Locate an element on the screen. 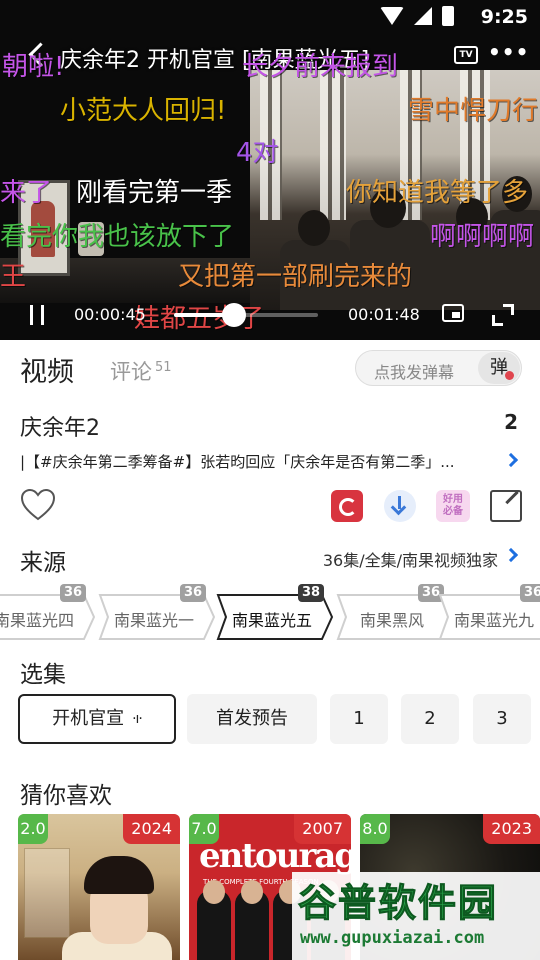 The image size is (540, 960). danmaku-comment: 朝啦! is located at coordinates (33, 67).